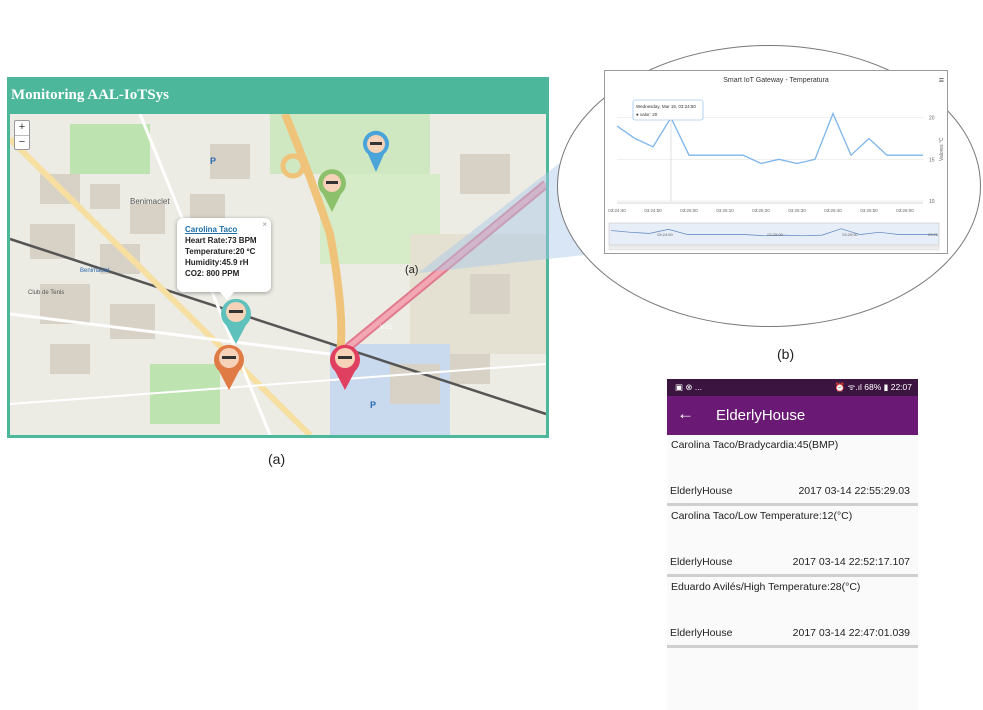  I want to click on y-axis-label: Valores °C, so click(942, 149).